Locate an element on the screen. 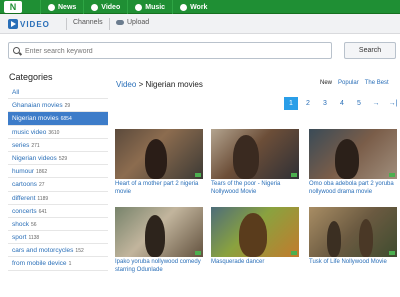  breadcrumb-root-link: Video is located at coordinates (126, 84).